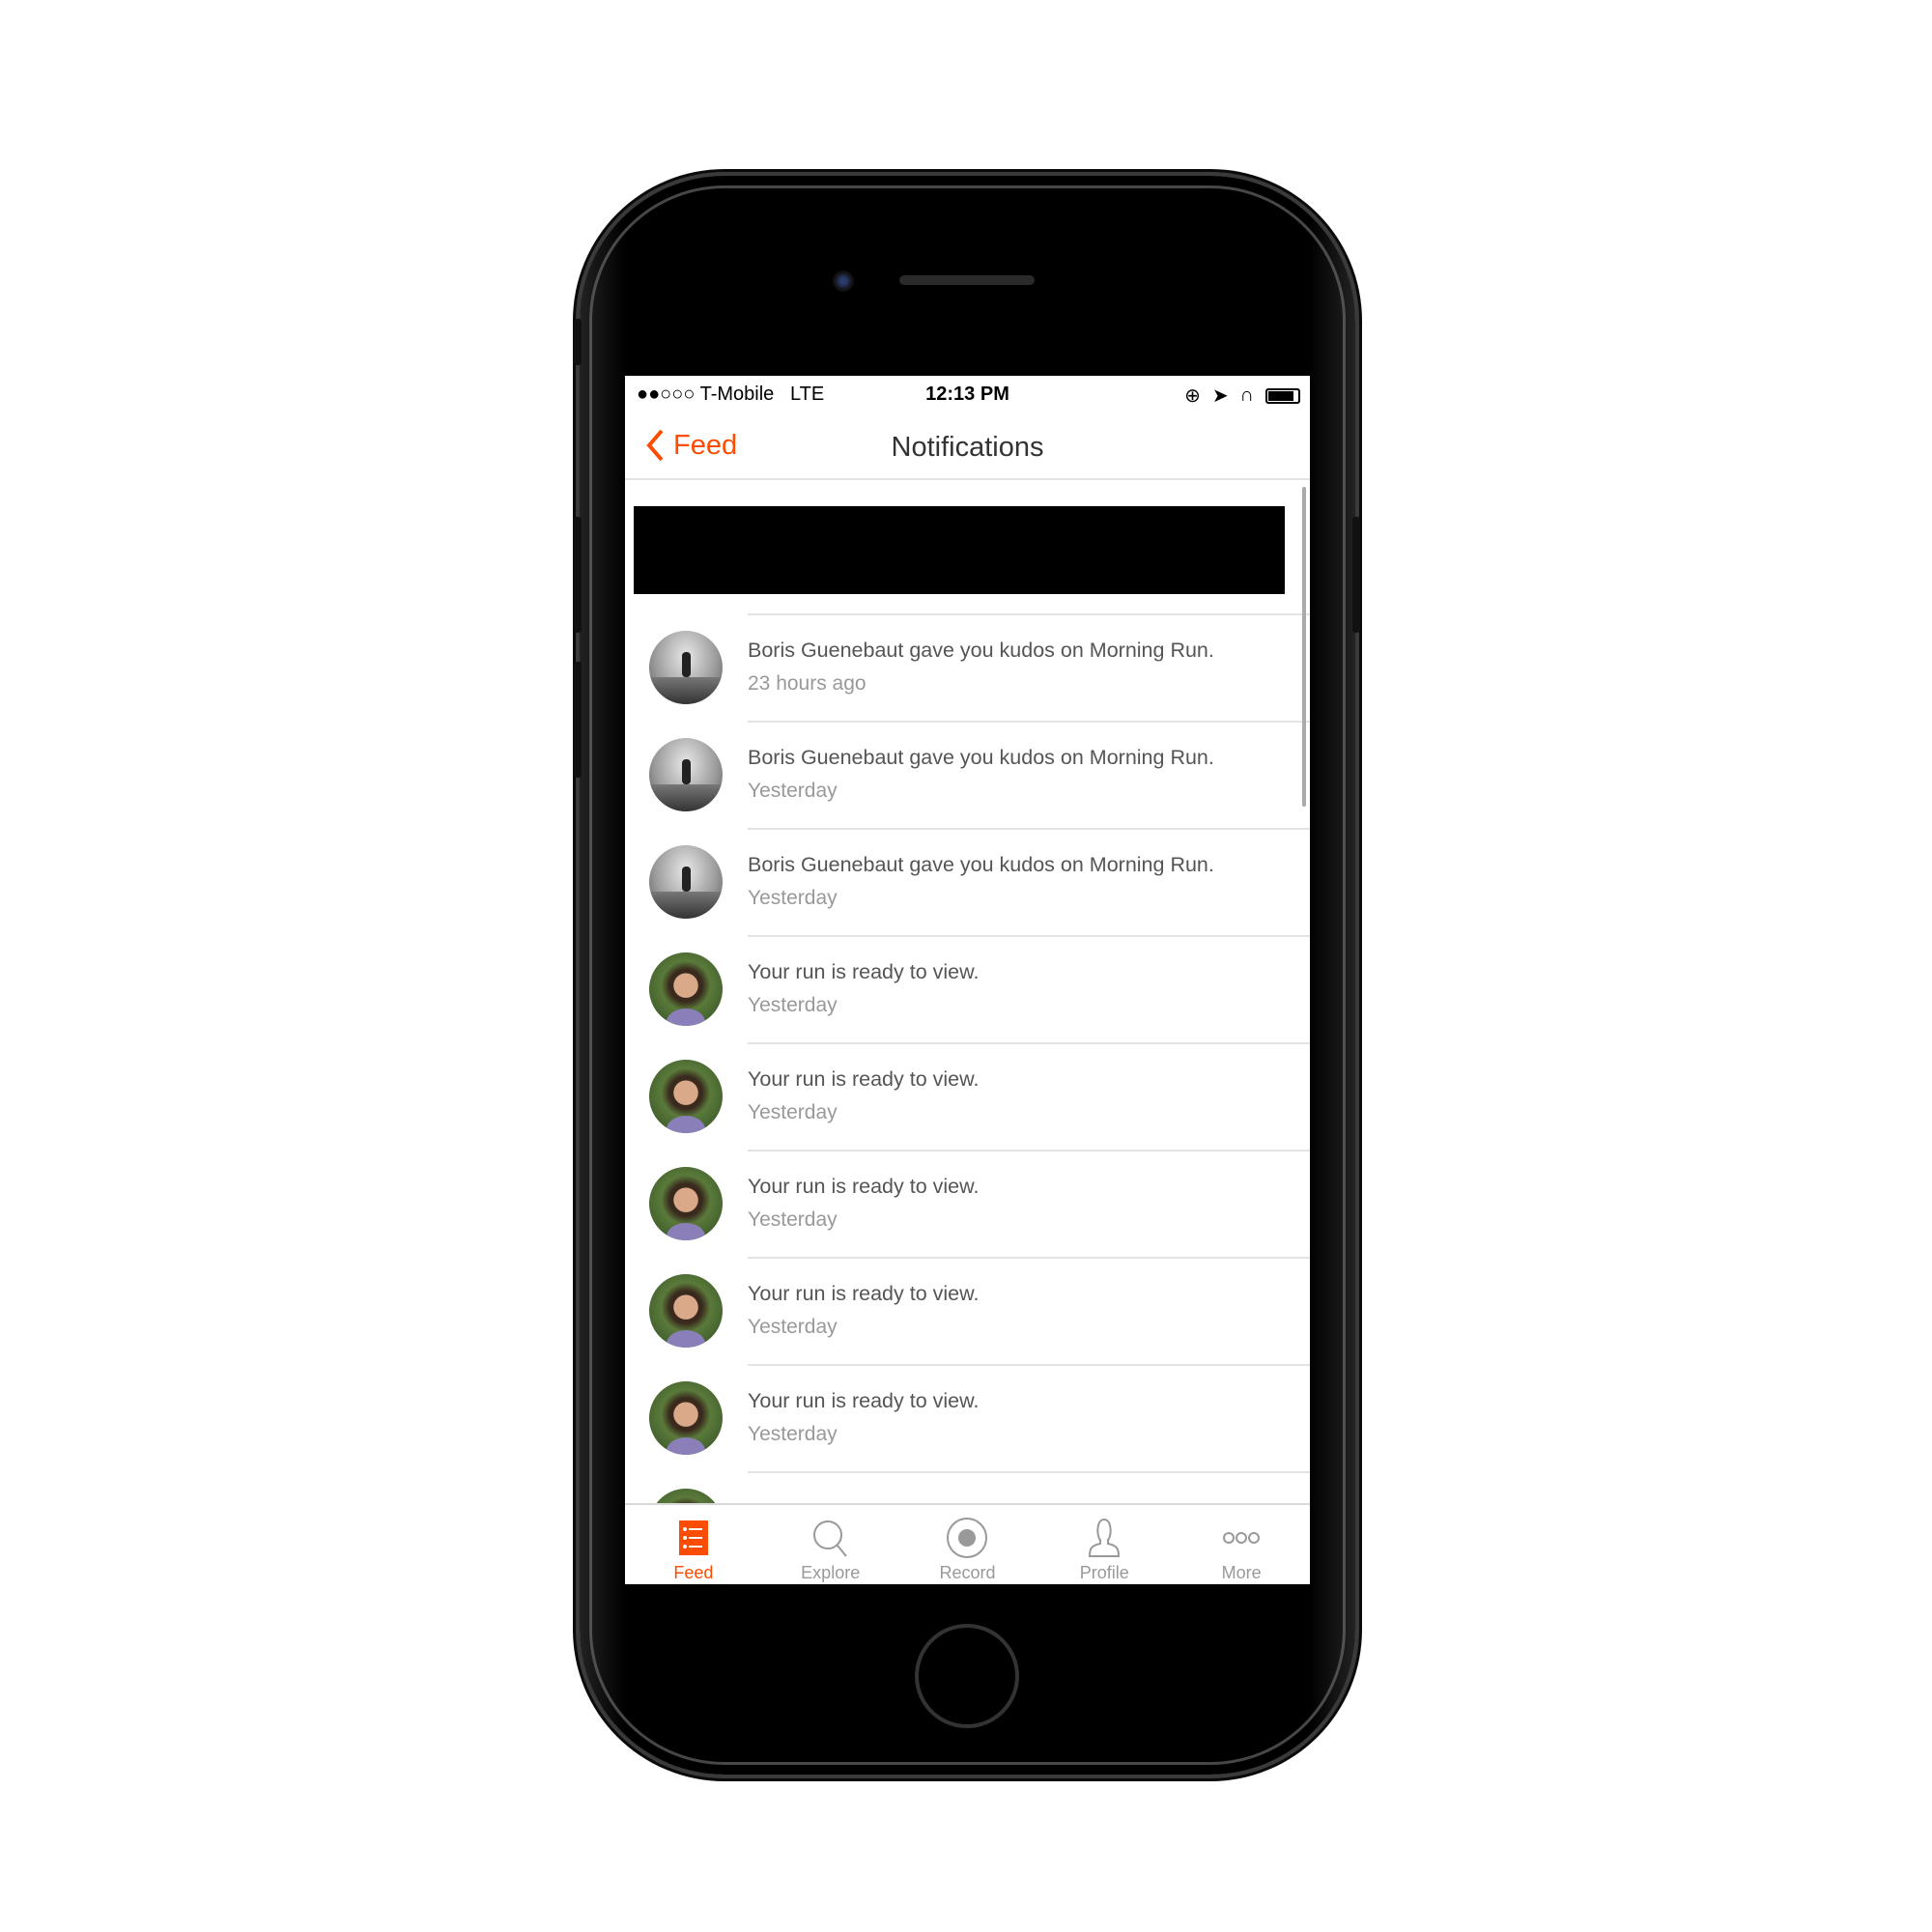 The image size is (1932, 1932). Describe the element at coordinates (831, 1572) in the screenshot. I see `tab-label: Explore` at that location.